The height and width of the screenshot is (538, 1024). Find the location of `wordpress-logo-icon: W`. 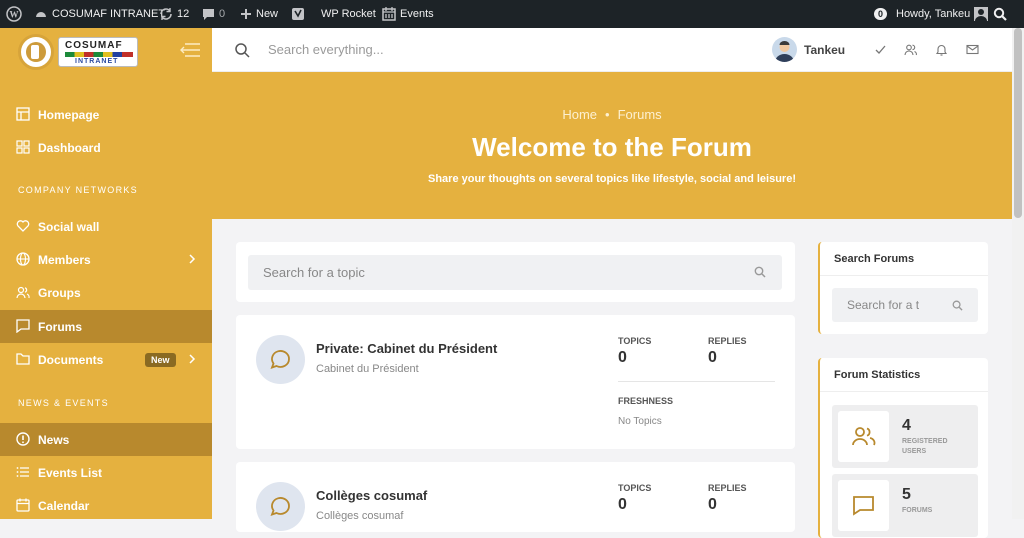

wordpress-logo-icon: W is located at coordinates (14, 14).